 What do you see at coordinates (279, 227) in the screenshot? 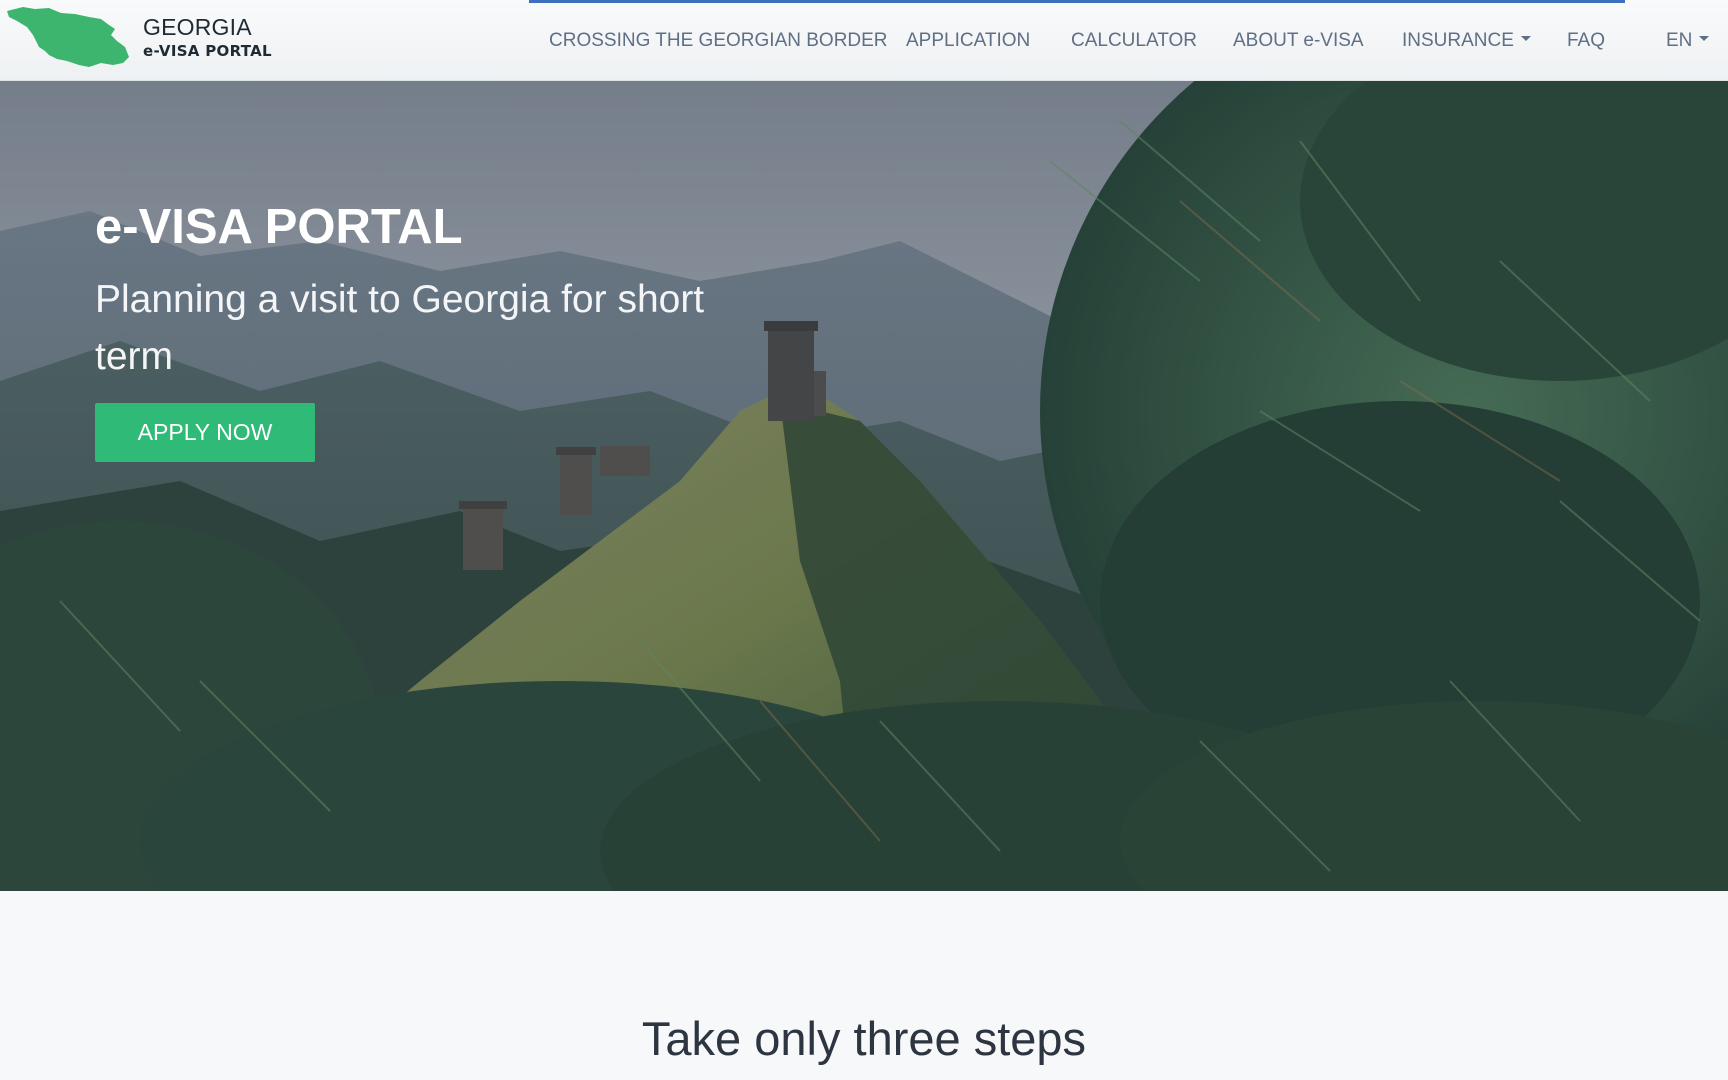
I see `hero-title: e-VISA PORTAL` at bounding box center [279, 227].